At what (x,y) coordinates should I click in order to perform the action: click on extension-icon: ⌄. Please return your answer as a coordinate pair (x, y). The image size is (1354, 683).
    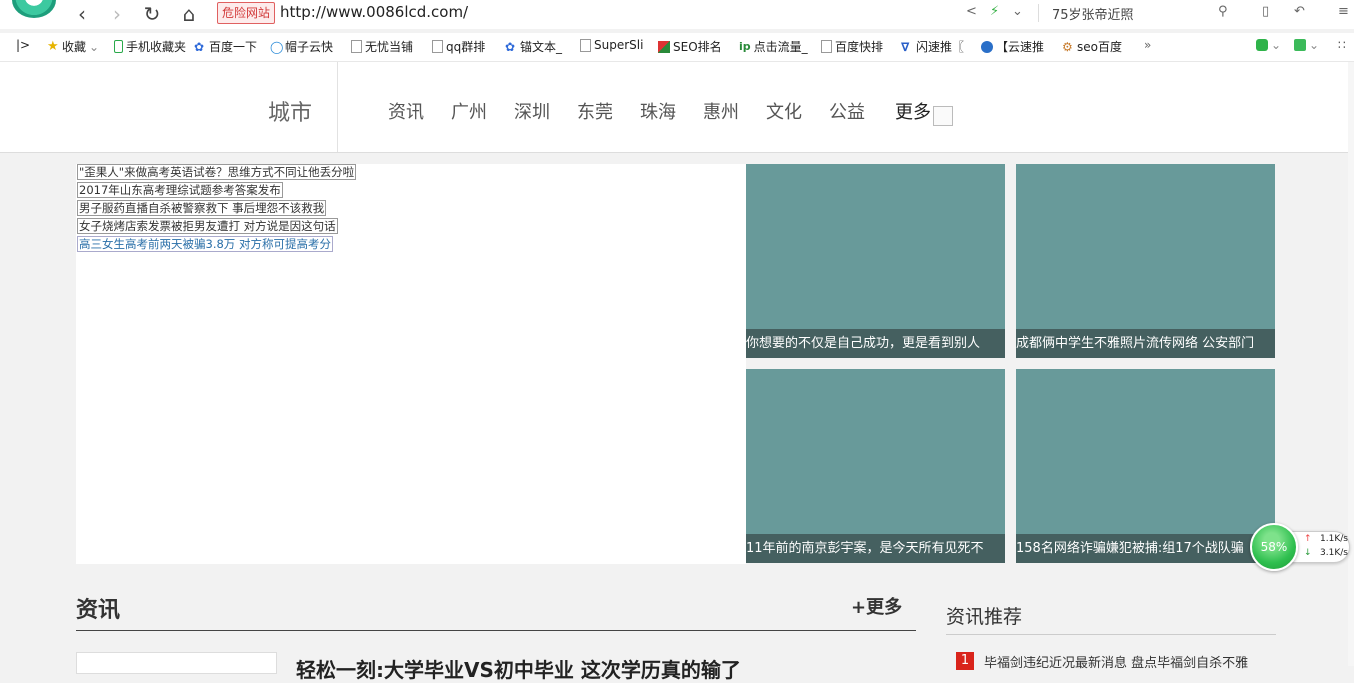
    Looking at the image, I should click on (1306, 45).